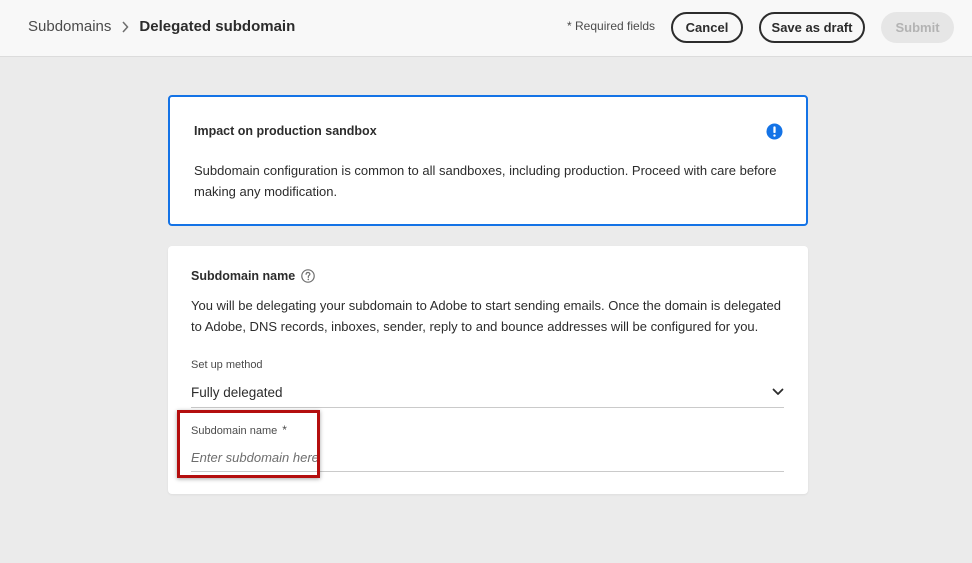 The width and height of the screenshot is (972, 563). I want to click on subdomain-name-label: Subdomain name *, so click(239, 430).